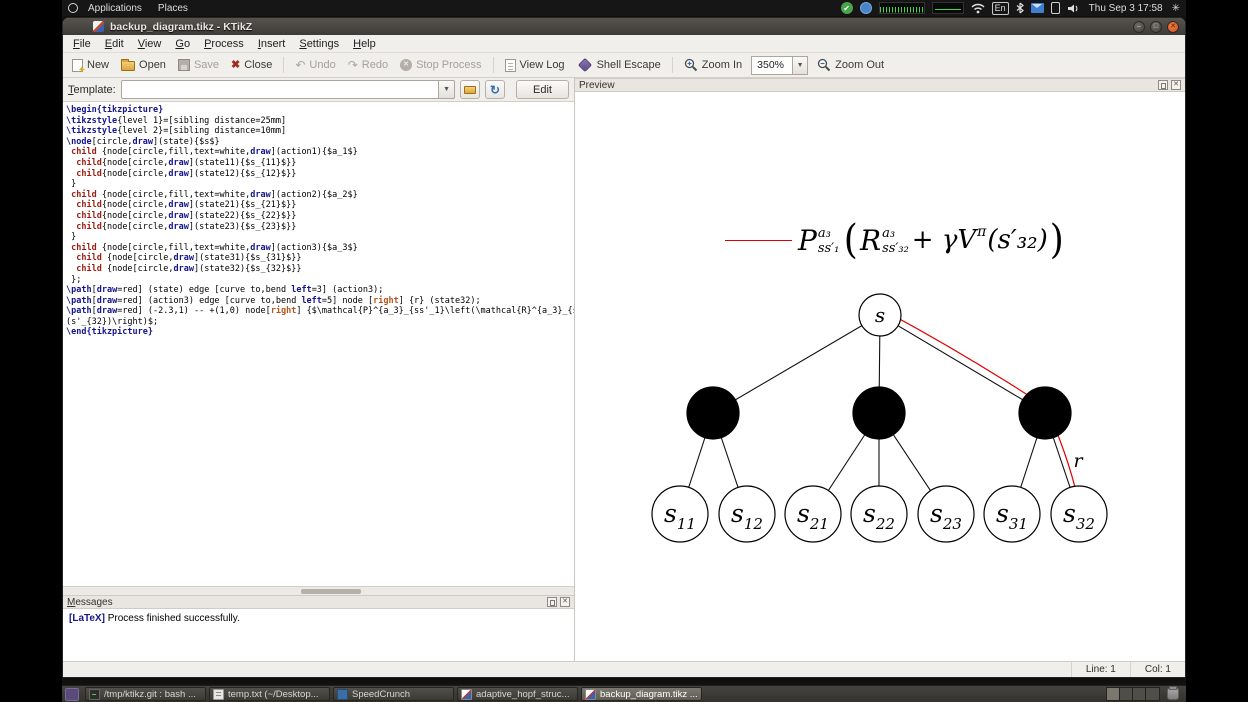  What do you see at coordinates (824, 65) in the screenshot?
I see `zoom-out-icon` at bounding box center [824, 65].